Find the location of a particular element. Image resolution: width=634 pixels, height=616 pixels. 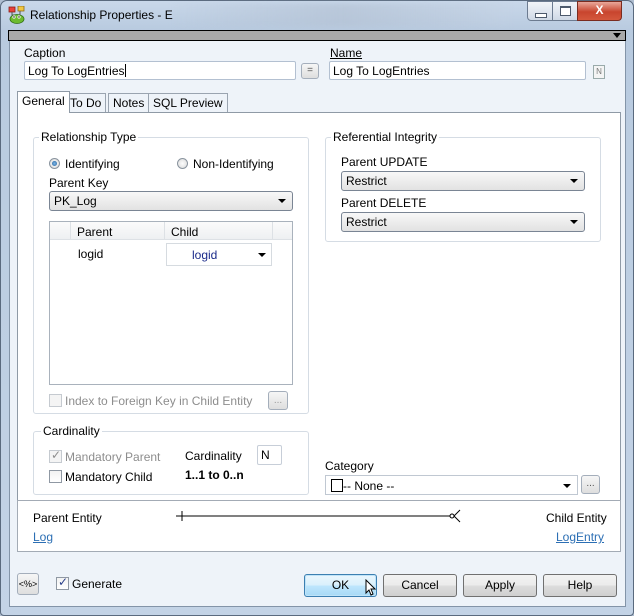

tab-general-label: General is located at coordinates (43, 101).